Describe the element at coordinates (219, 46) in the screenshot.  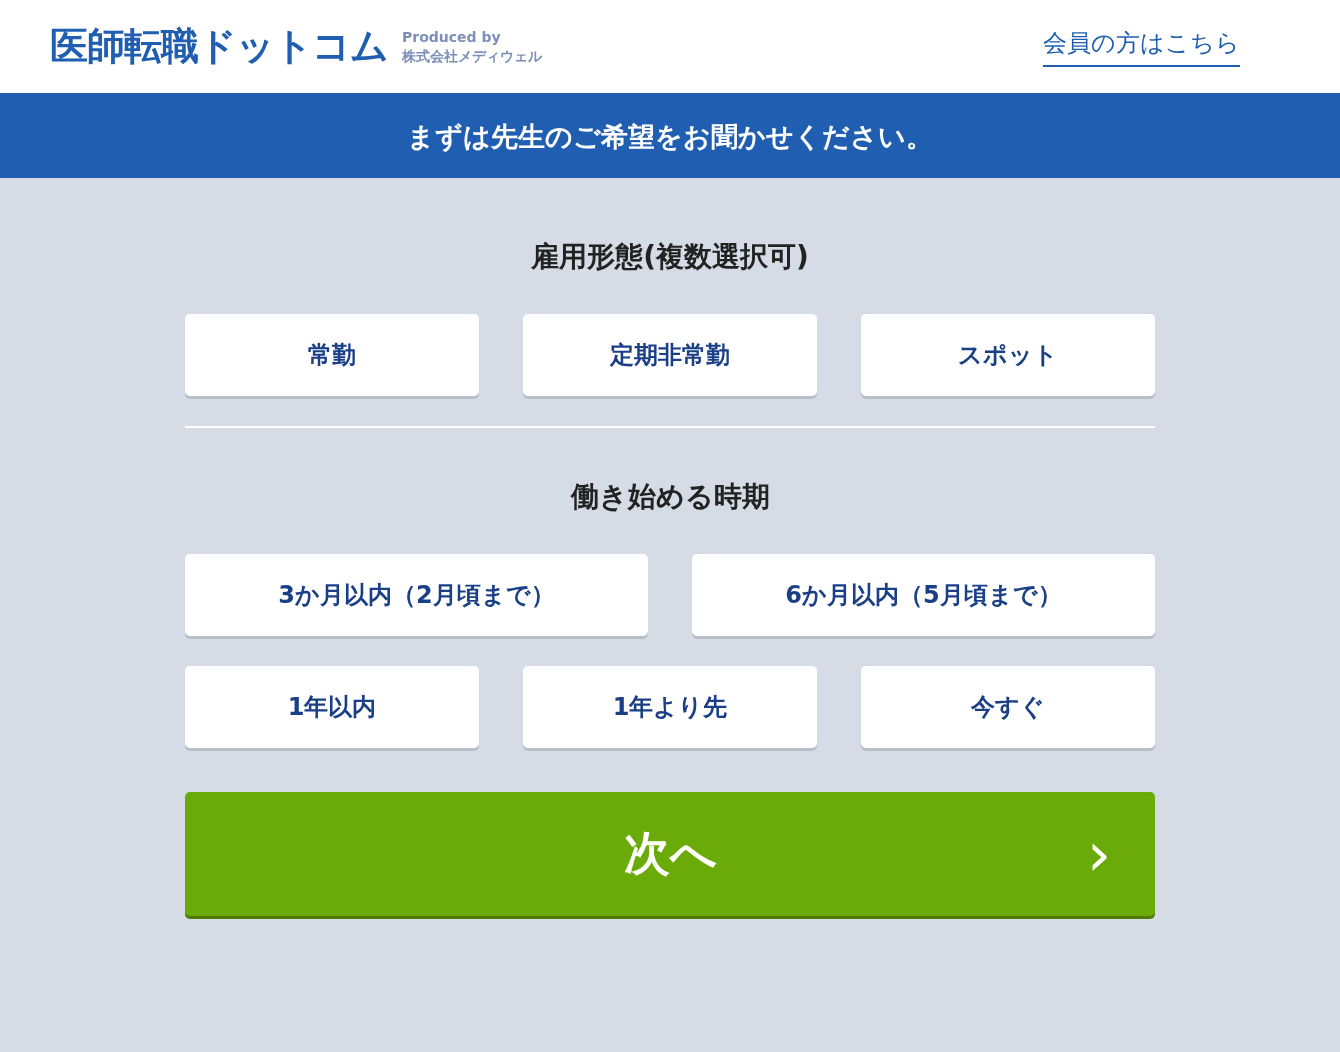
I see `site-logo: 医師転職ドットコム` at that location.